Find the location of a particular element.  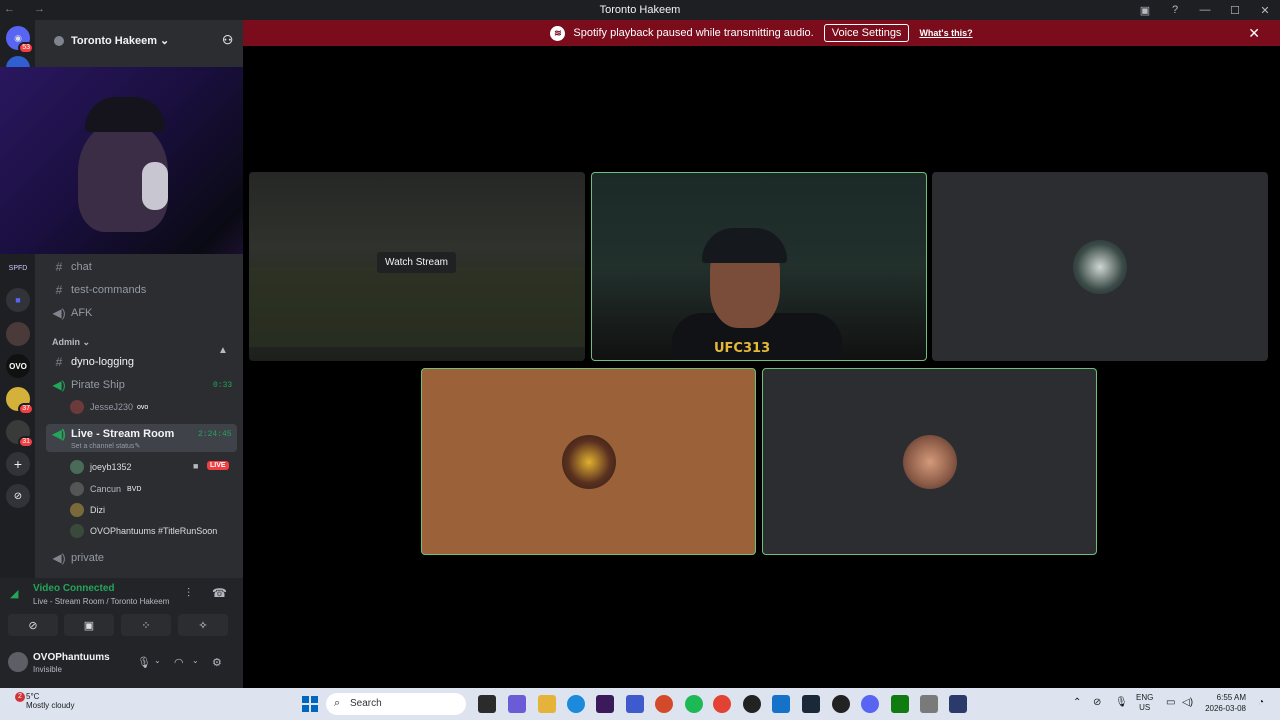

screen-share-button: ▣ is located at coordinates (89, 625).